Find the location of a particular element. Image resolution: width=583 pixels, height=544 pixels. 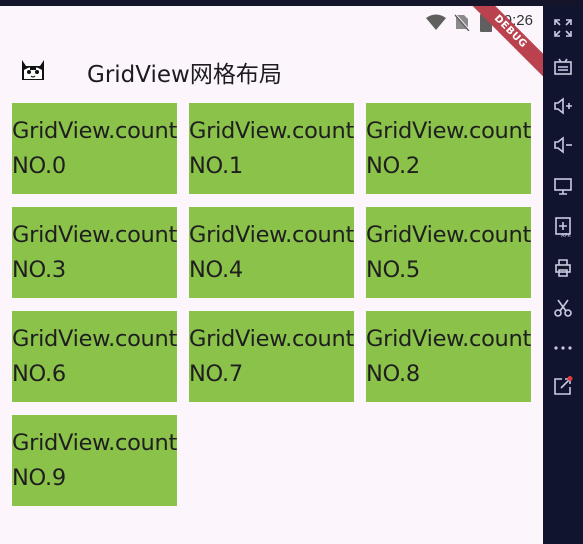

grid-item: GridView.count NO.1 is located at coordinates (271, 148).